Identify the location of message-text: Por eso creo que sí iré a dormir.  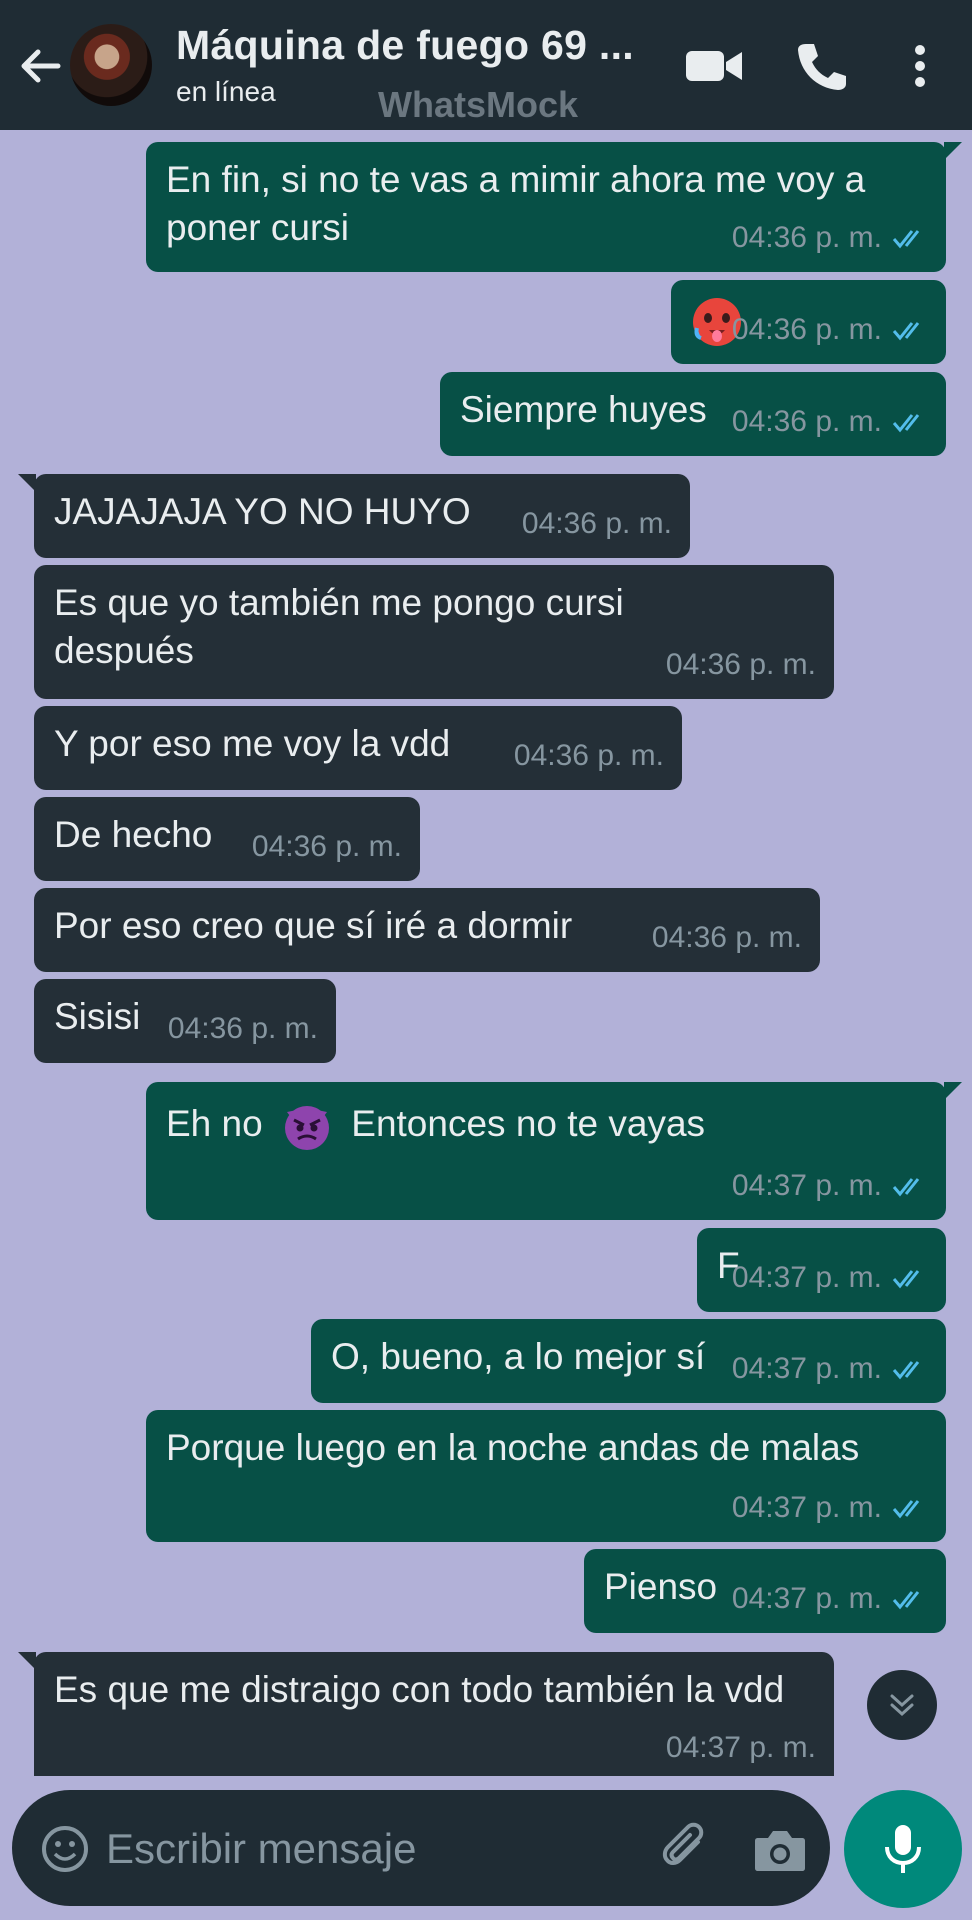
(313, 925).